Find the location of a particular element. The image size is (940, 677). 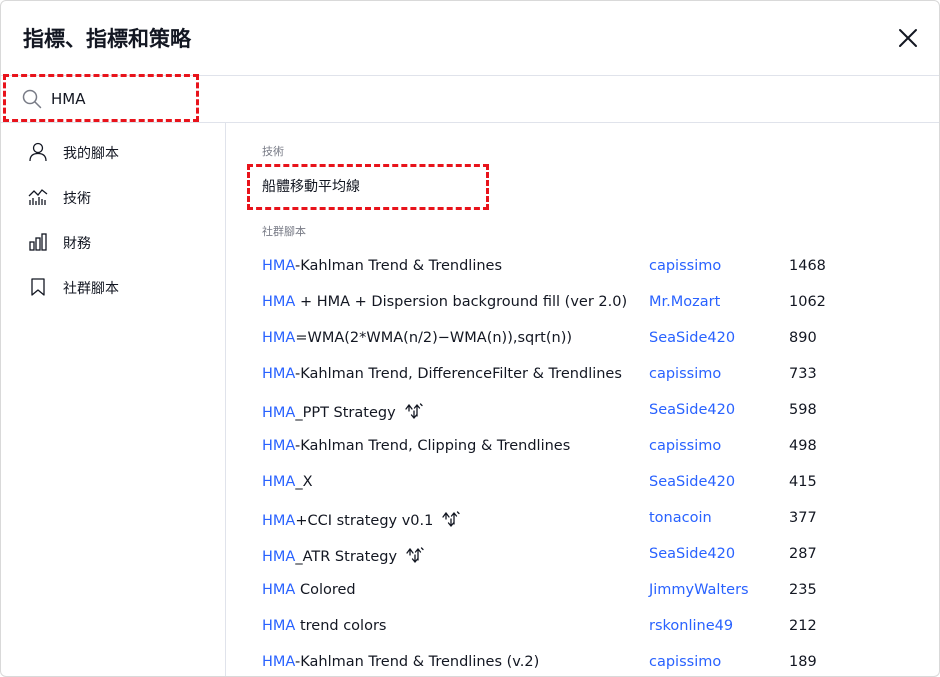

script-name: HMA trend colors is located at coordinates (324, 626).